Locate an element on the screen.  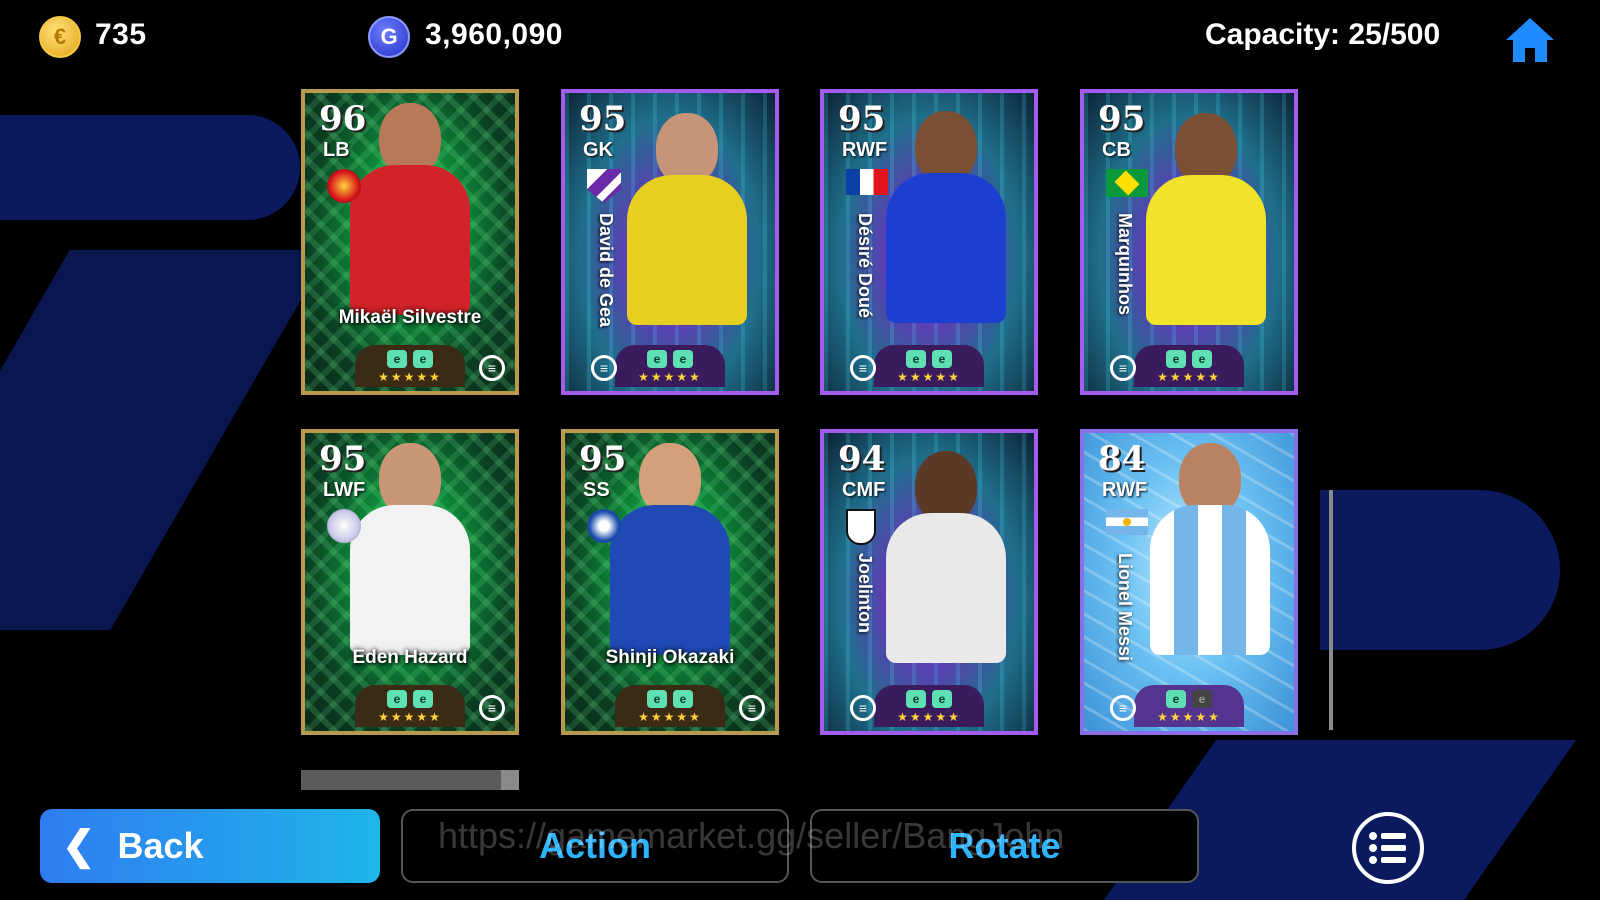
card-rating: 94 is located at coordinates (862, 459).